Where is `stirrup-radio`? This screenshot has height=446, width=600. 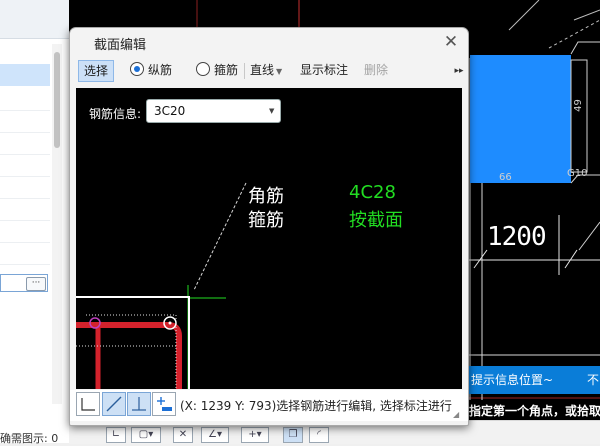 stirrup-radio is located at coordinates (203, 69).